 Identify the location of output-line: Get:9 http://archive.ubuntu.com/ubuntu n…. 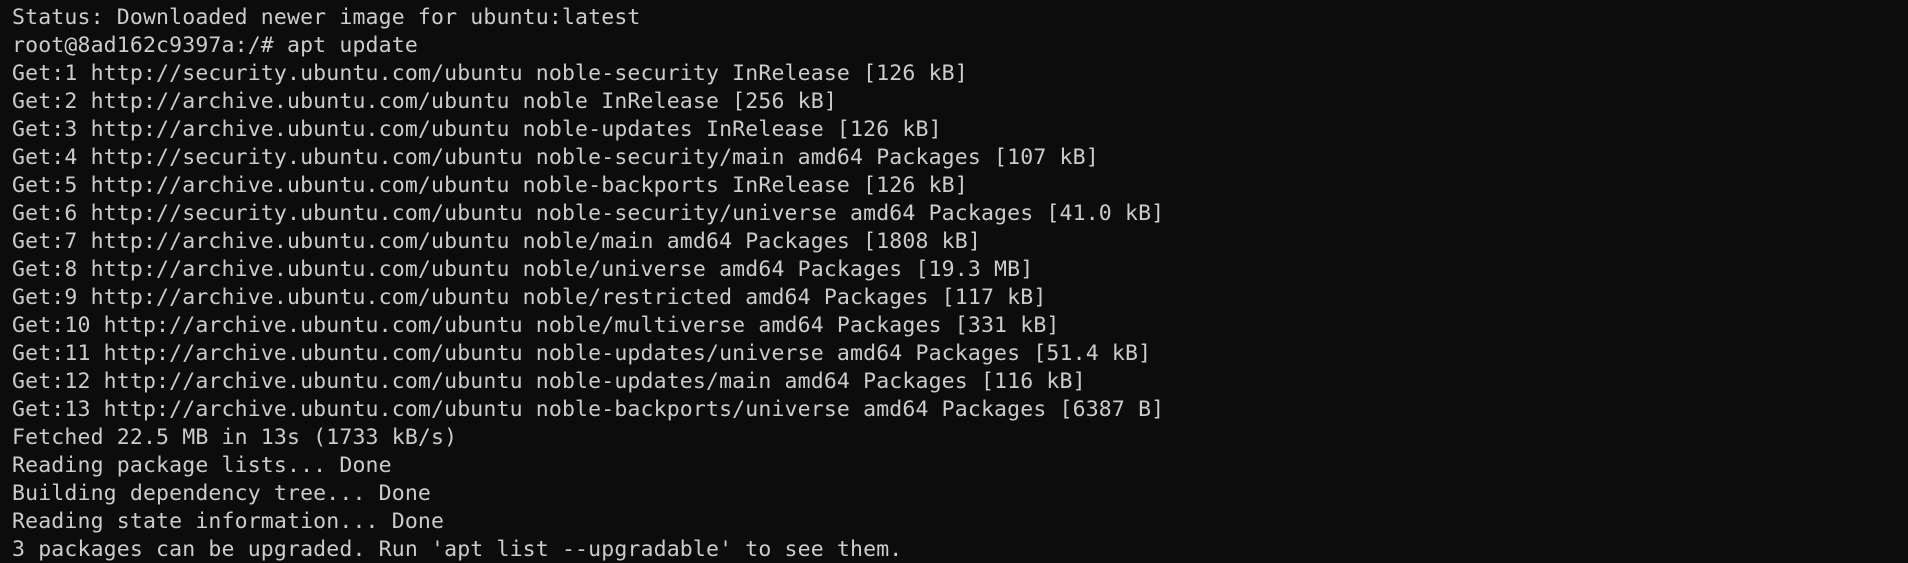
(529, 297).